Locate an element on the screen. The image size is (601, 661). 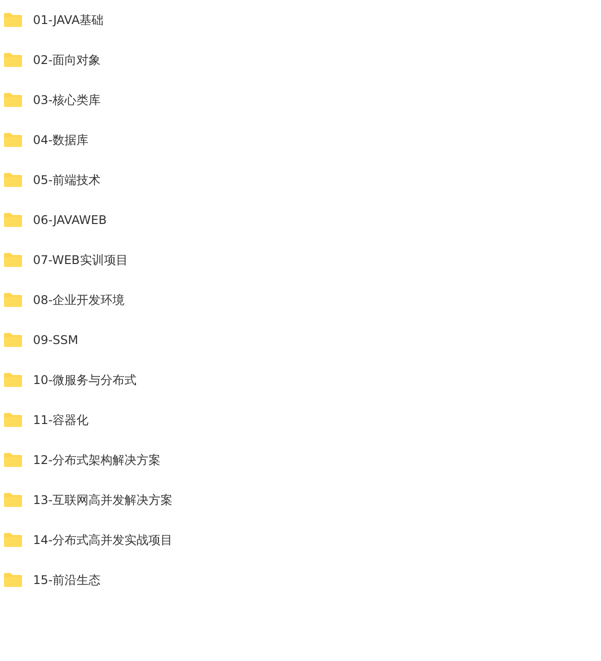
folder-name: 04-数据库 is located at coordinates (61, 140).